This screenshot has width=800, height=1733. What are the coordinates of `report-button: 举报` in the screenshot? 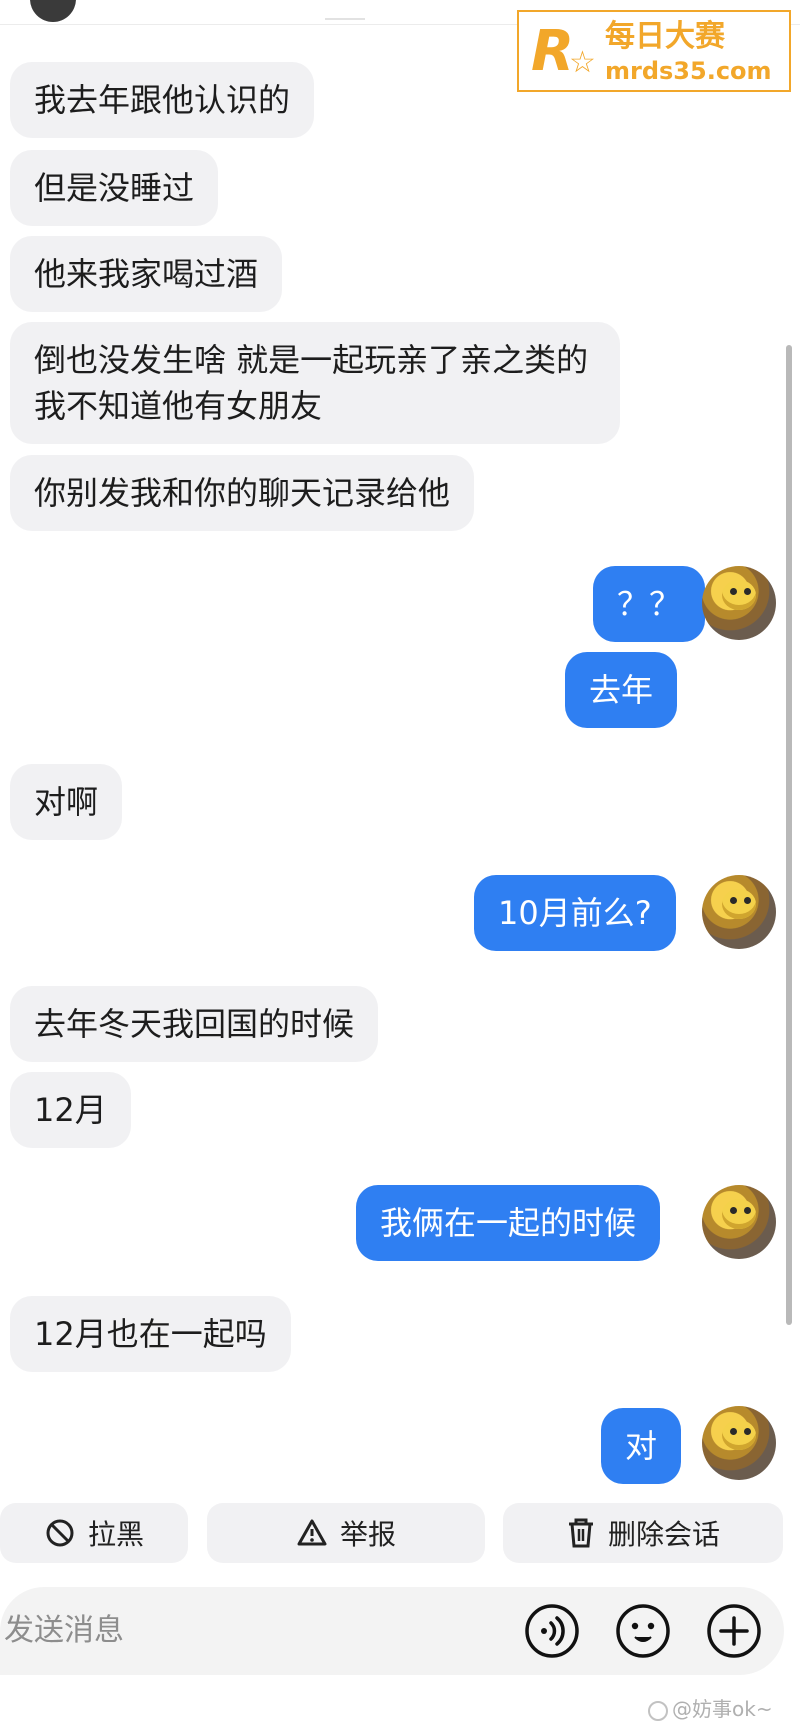 It's located at (346, 1533).